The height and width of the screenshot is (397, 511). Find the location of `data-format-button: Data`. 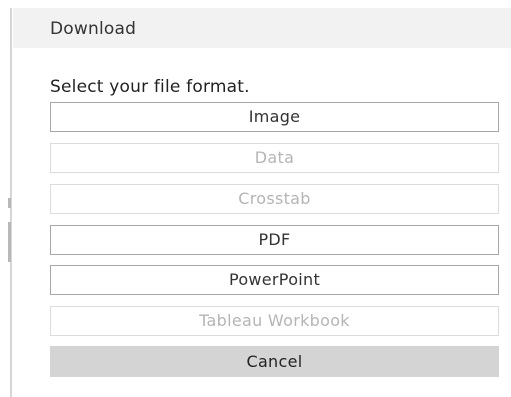

data-format-button: Data is located at coordinates (274, 158).